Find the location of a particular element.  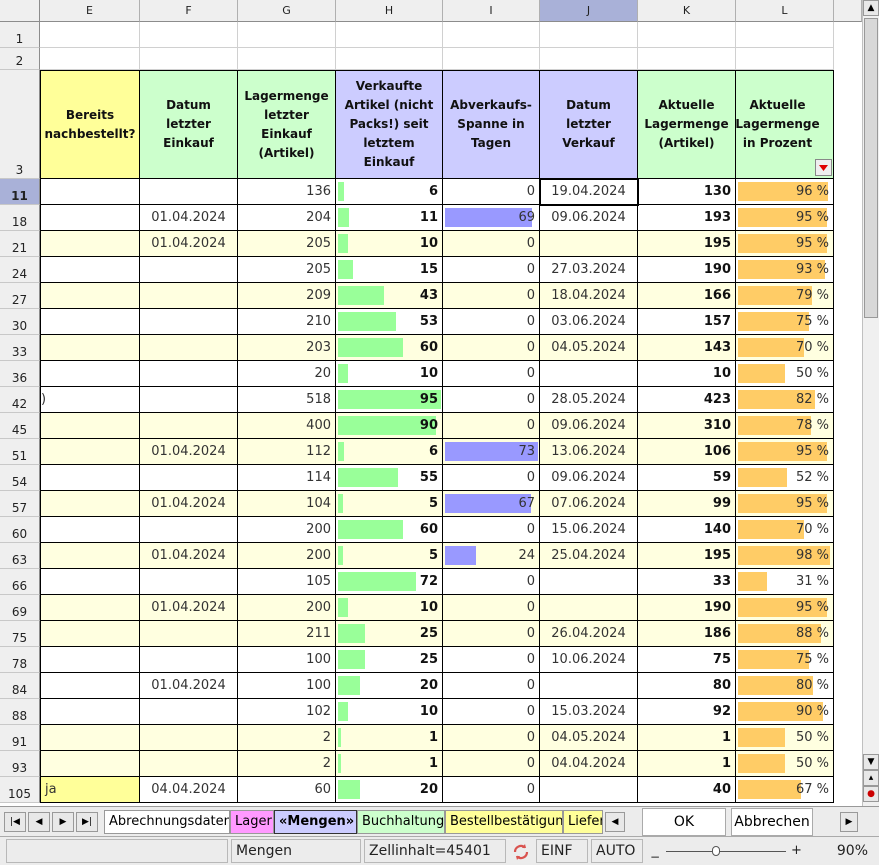

sheet-tab: «Mengen» is located at coordinates (315, 822).